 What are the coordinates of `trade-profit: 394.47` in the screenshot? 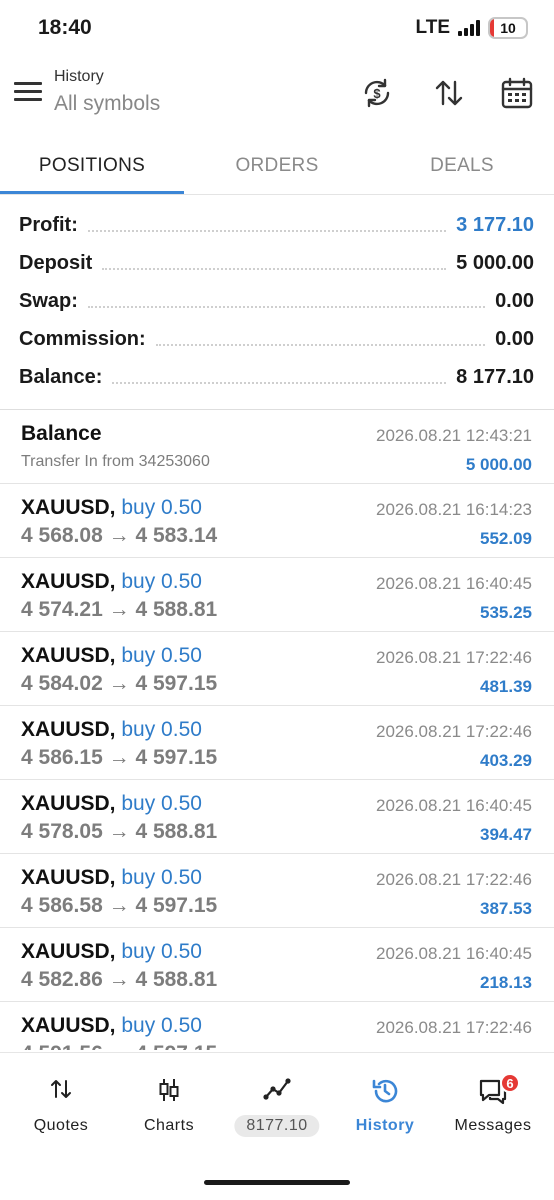 It's located at (506, 834).